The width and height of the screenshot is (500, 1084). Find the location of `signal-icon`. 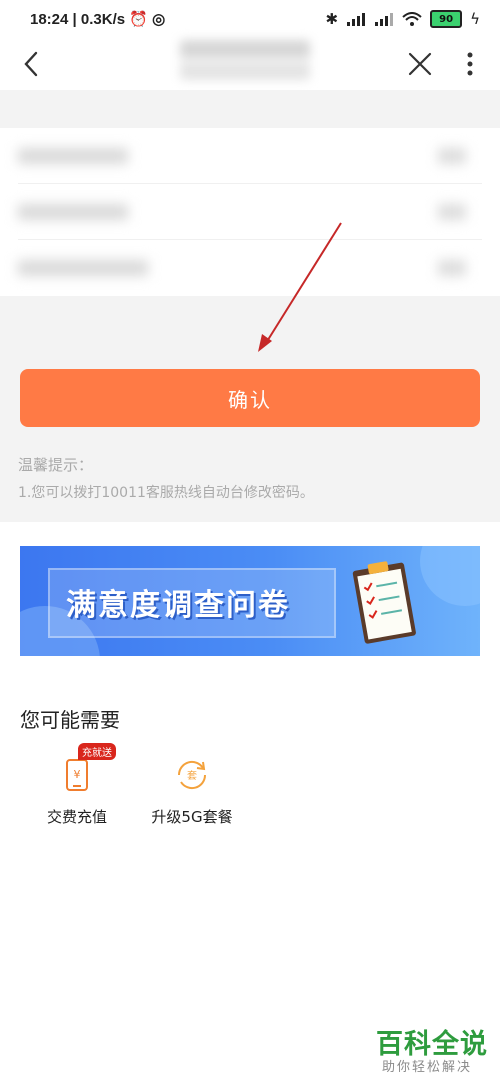

signal-icon is located at coordinates (356, 19).